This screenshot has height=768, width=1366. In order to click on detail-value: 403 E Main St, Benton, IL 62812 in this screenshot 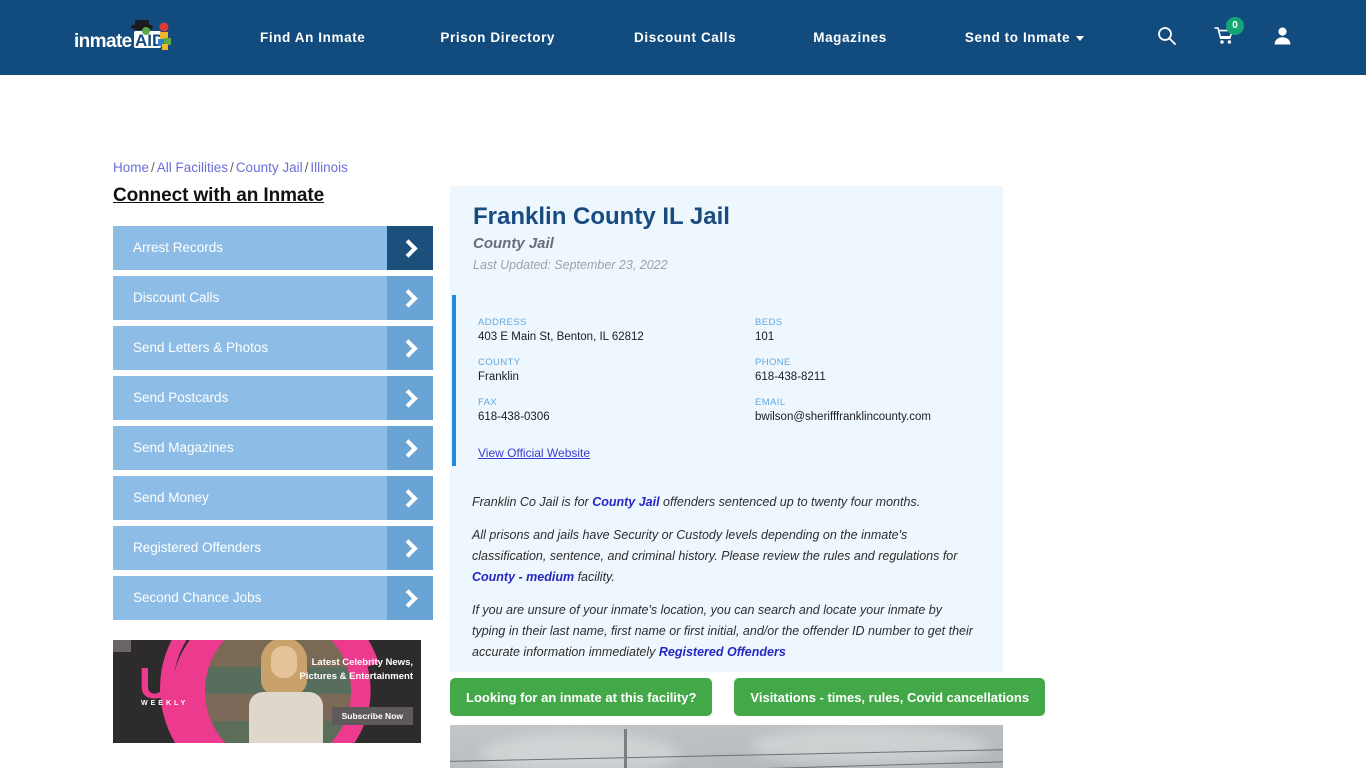, I will do `click(561, 337)`.